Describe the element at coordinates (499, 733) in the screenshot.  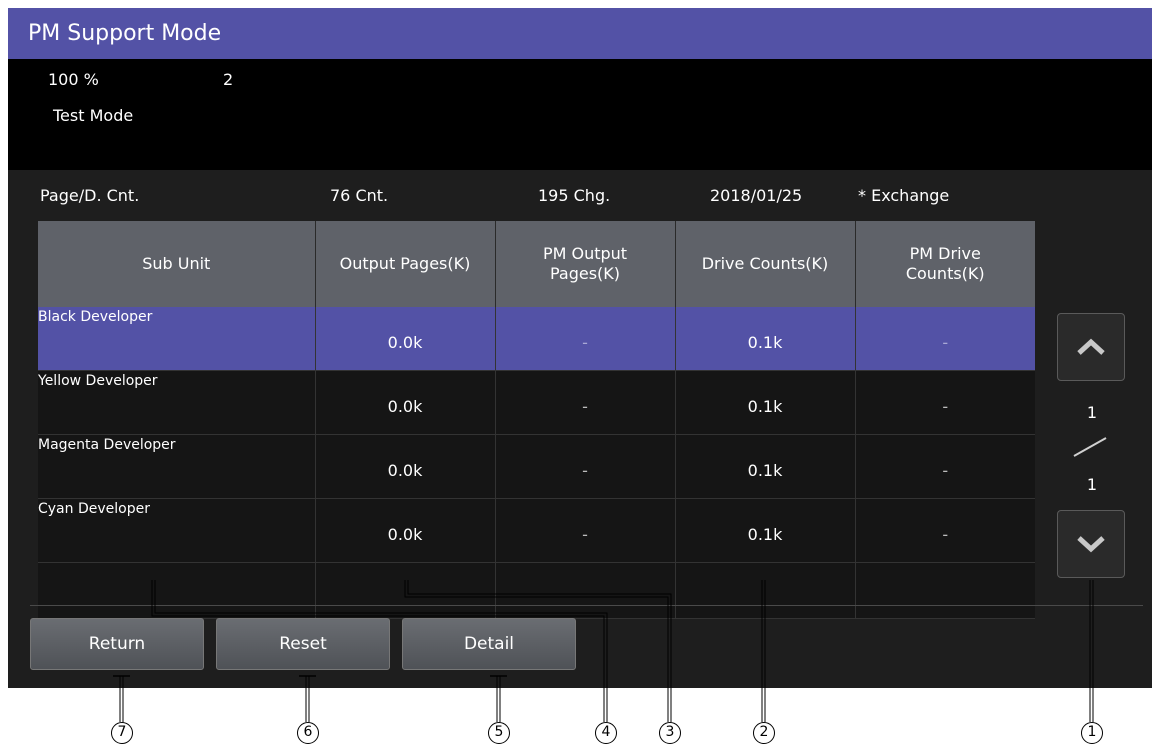
I see `callout-5: 5` at that location.